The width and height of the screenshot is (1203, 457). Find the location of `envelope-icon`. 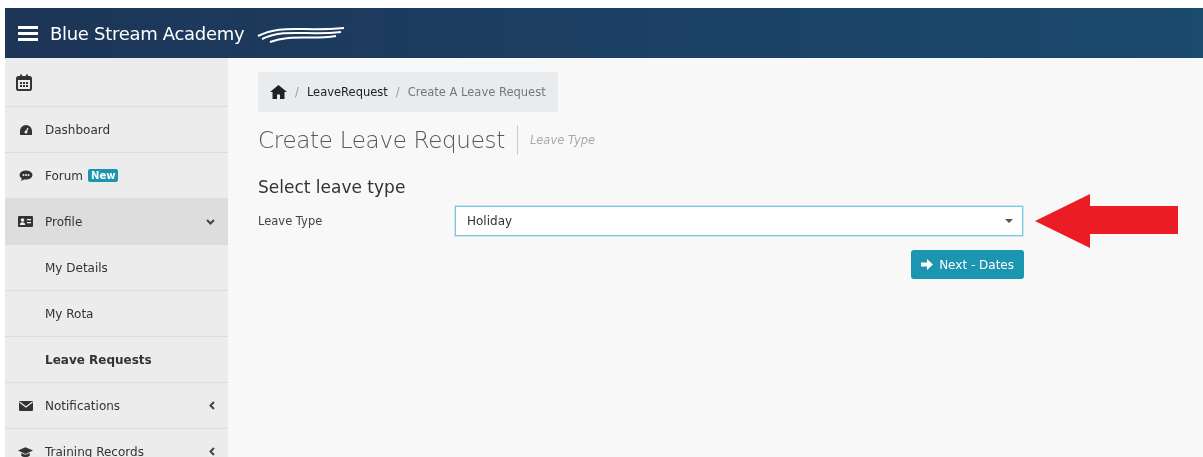

envelope-icon is located at coordinates (25, 405).